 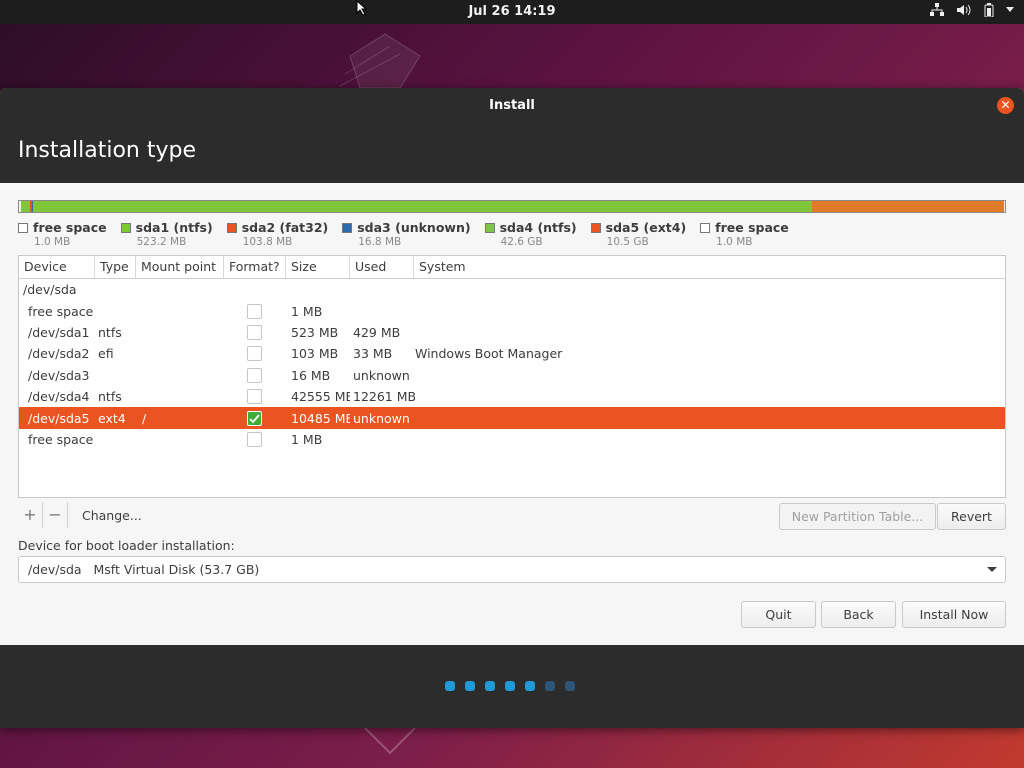 What do you see at coordinates (512, 569) in the screenshot?
I see `bootloader-device-select: /dev/sda Msft Virtual Disk (53.7 GB)` at bounding box center [512, 569].